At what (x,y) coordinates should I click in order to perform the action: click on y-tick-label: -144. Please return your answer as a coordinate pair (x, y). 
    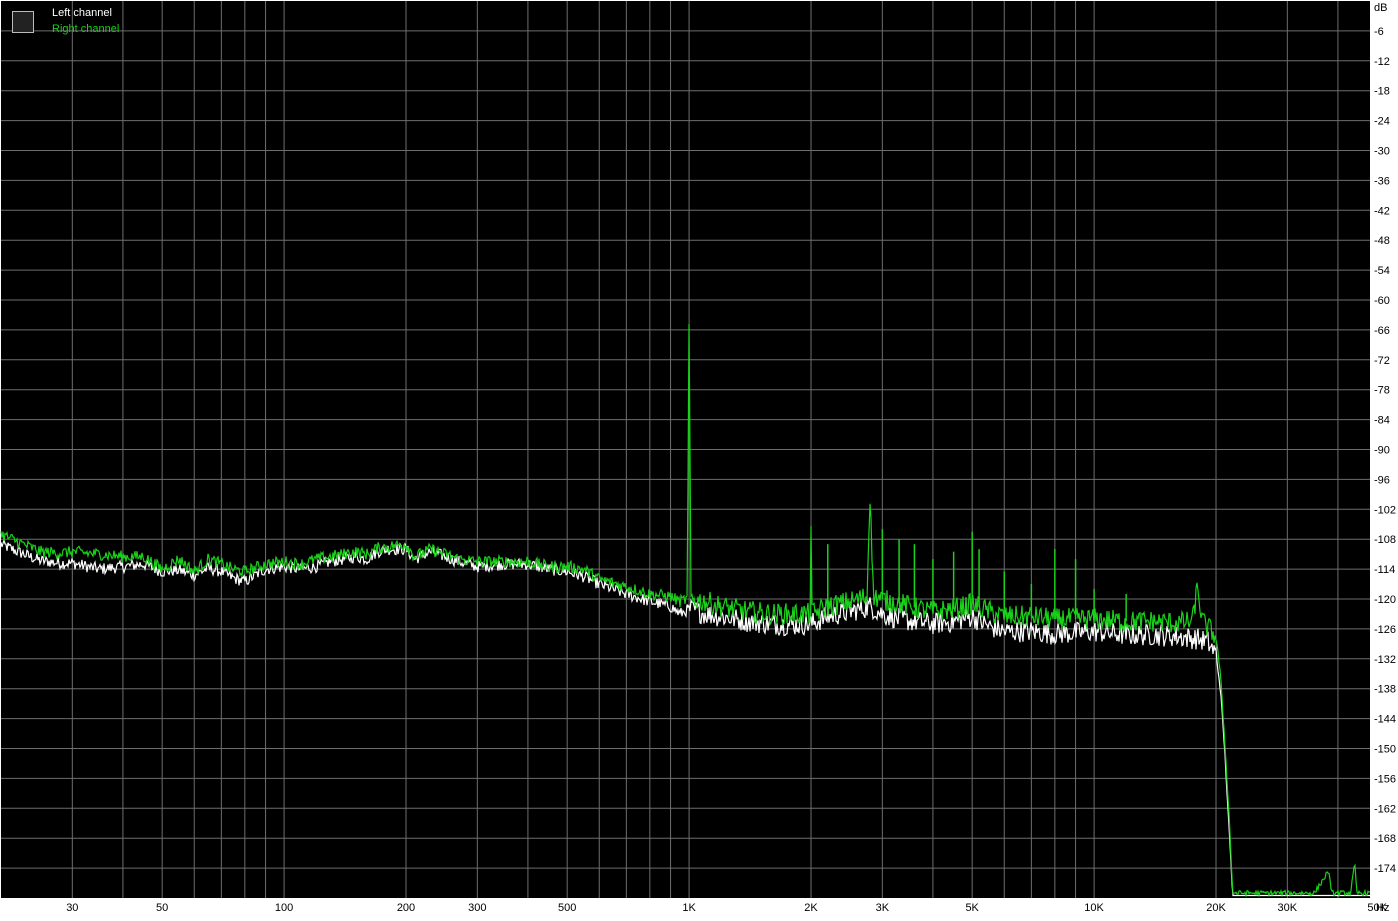
    Looking at the image, I should click on (1385, 720).